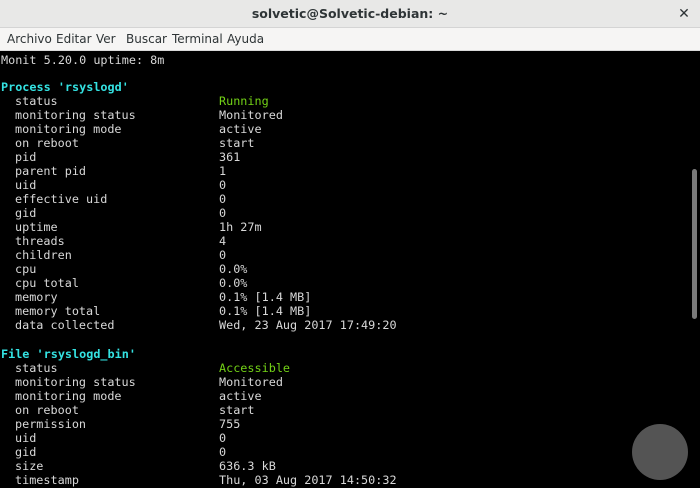  What do you see at coordinates (36, 101) in the screenshot?
I see `process-key: status` at bounding box center [36, 101].